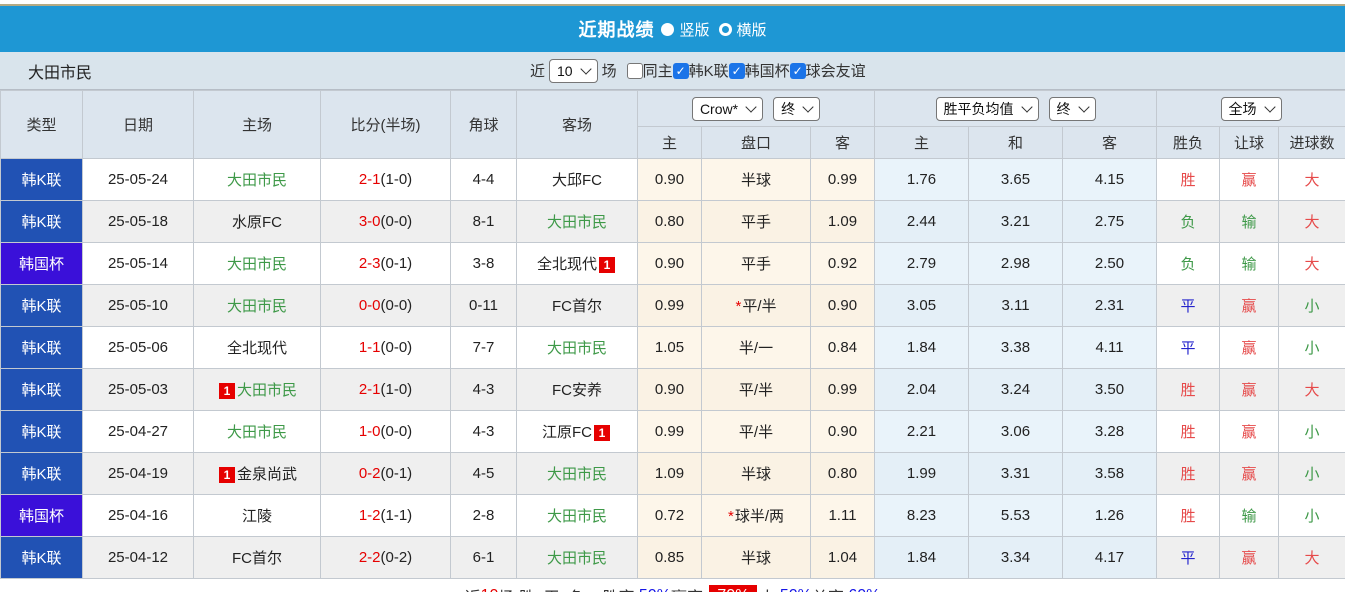  What do you see at coordinates (483, 124) in the screenshot?
I see `col-header-corner: 角球` at bounding box center [483, 124].